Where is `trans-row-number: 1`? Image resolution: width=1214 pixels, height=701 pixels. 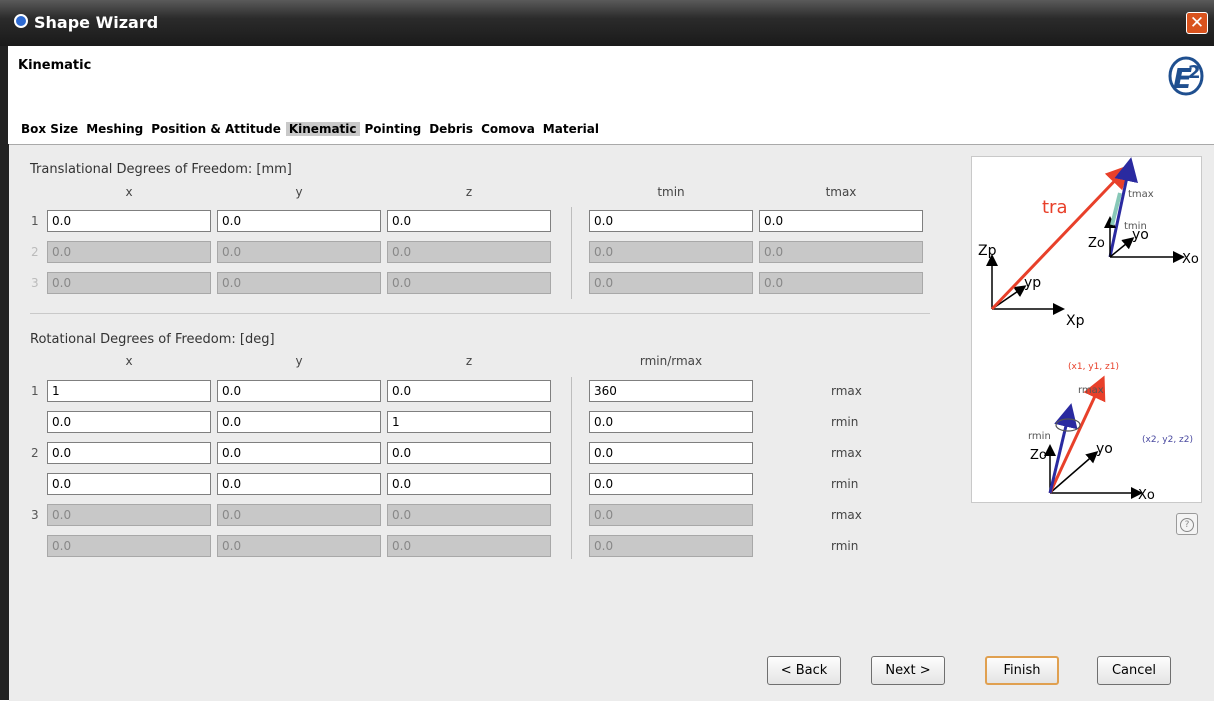 trans-row-number: 1 is located at coordinates (35, 221).